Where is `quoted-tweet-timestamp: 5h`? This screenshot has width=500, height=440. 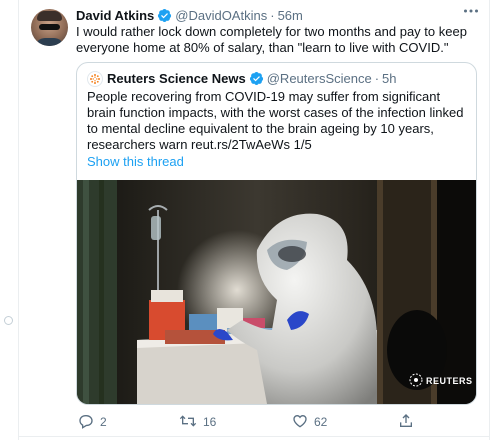 quoted-tweet-timestamp: 5h is located at coordinates (389, 78).